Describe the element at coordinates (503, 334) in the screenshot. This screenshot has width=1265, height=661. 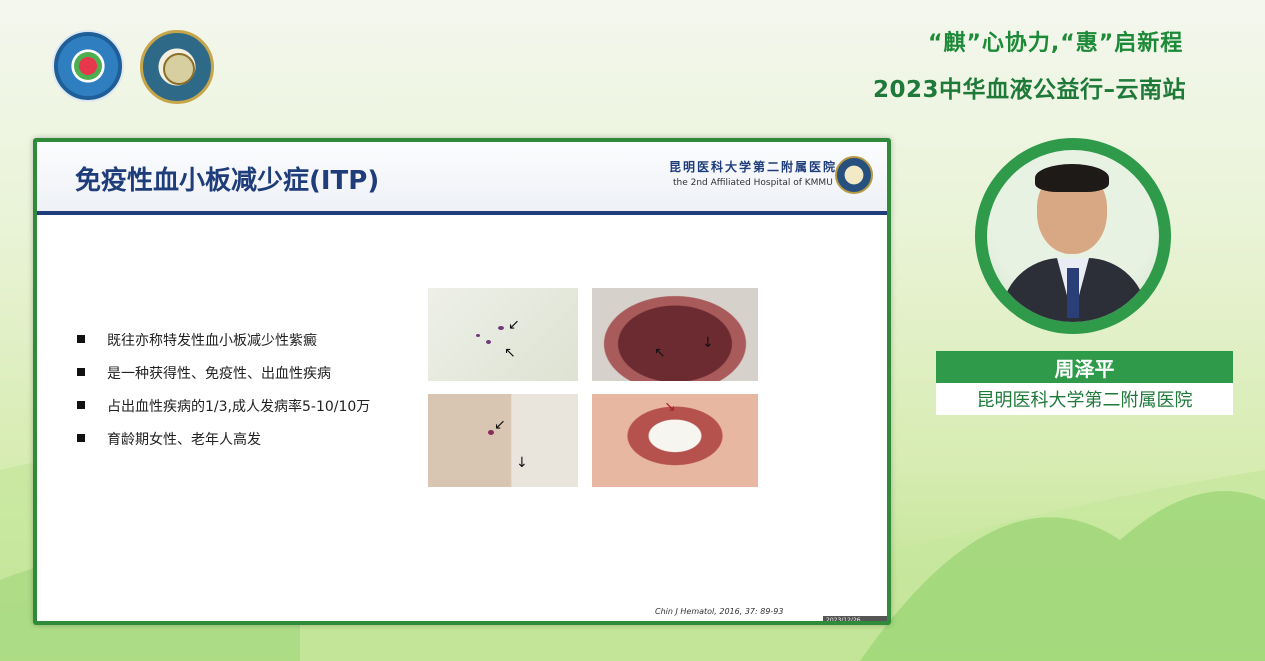
I see `clinical-photo-skin-petechiae: ↙ ↖` at that location.